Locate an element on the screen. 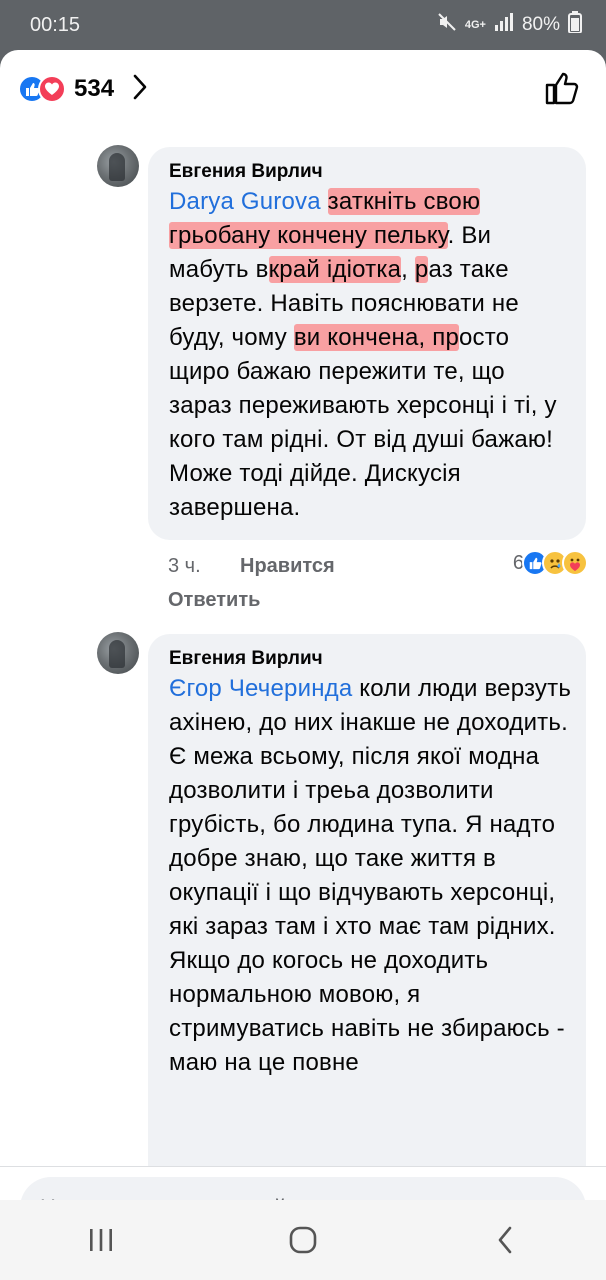 The height and width of the screenshot is (1280, 606). highlight-mark: грьобану кончену пельку is located at coordinates (308, 235).